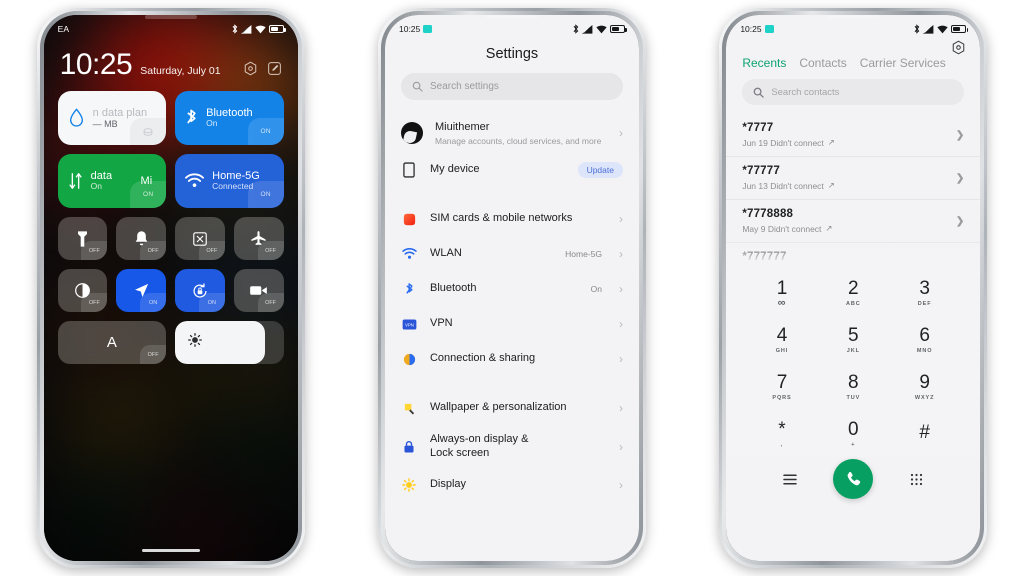 The width and height of the screenshot is (1024, 576). What do you see at coordinates (153, 302) in the screenshot?
I see `tile-state: ON` at bounding box center [153, 302].